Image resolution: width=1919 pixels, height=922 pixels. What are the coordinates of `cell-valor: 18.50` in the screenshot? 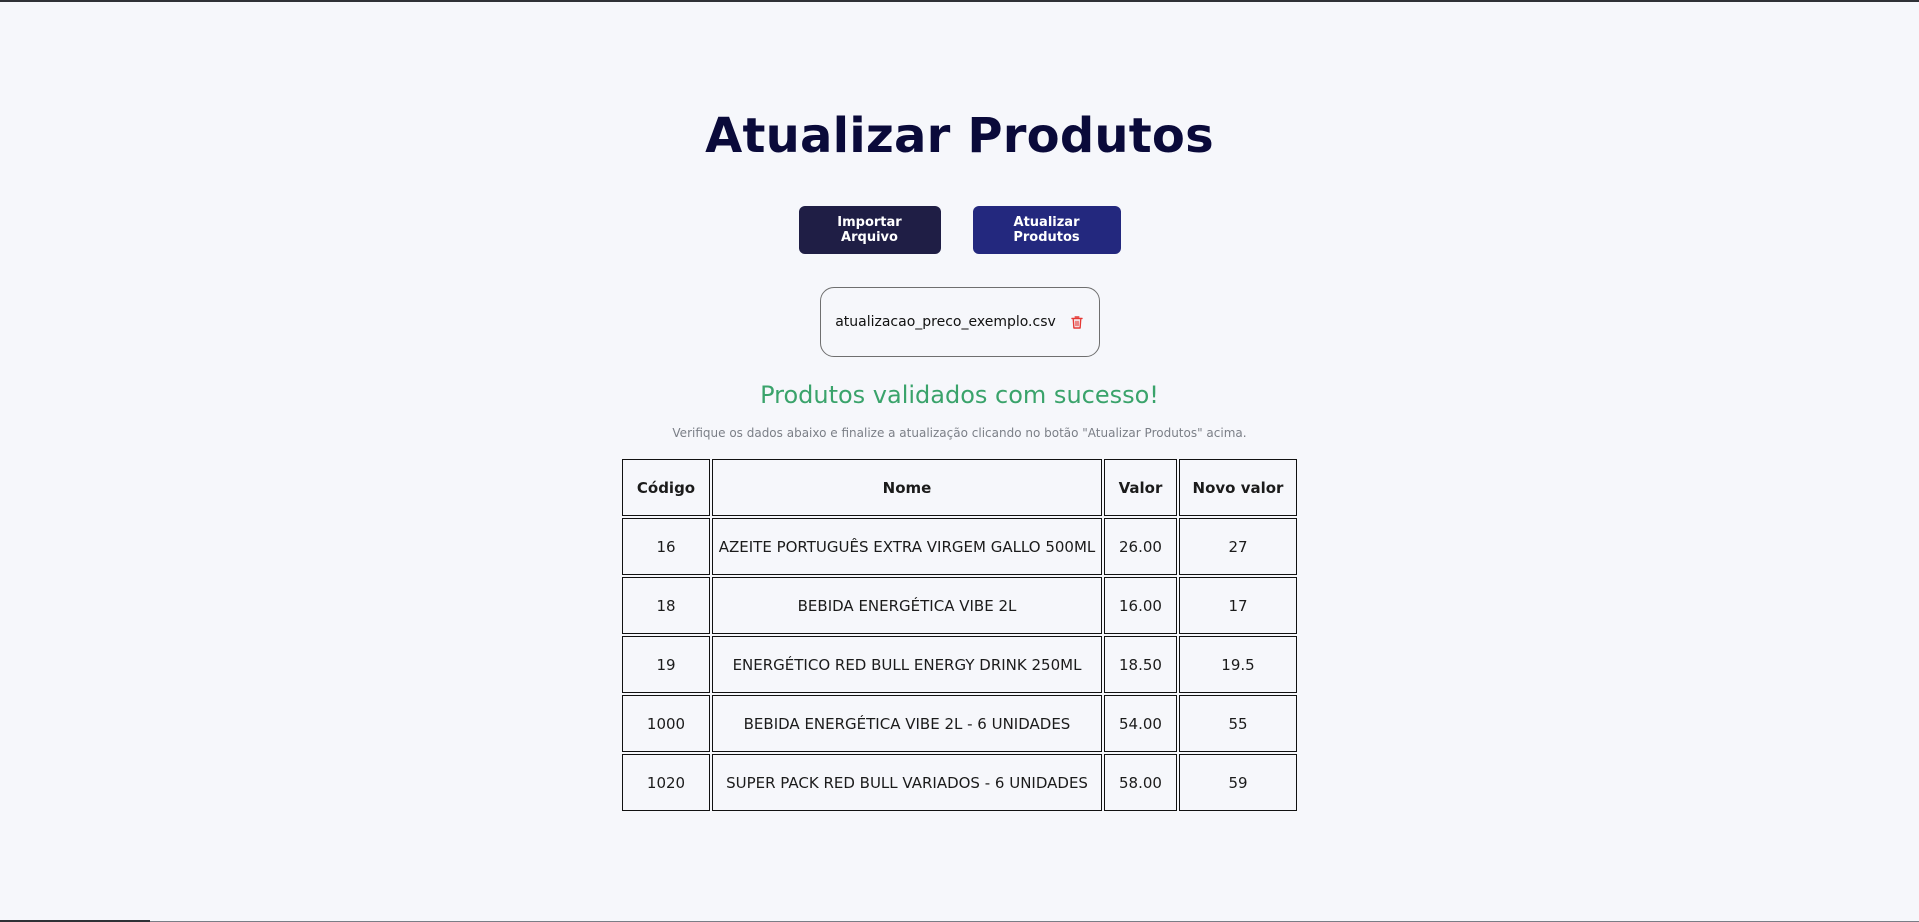 It's located at (1140, 664).